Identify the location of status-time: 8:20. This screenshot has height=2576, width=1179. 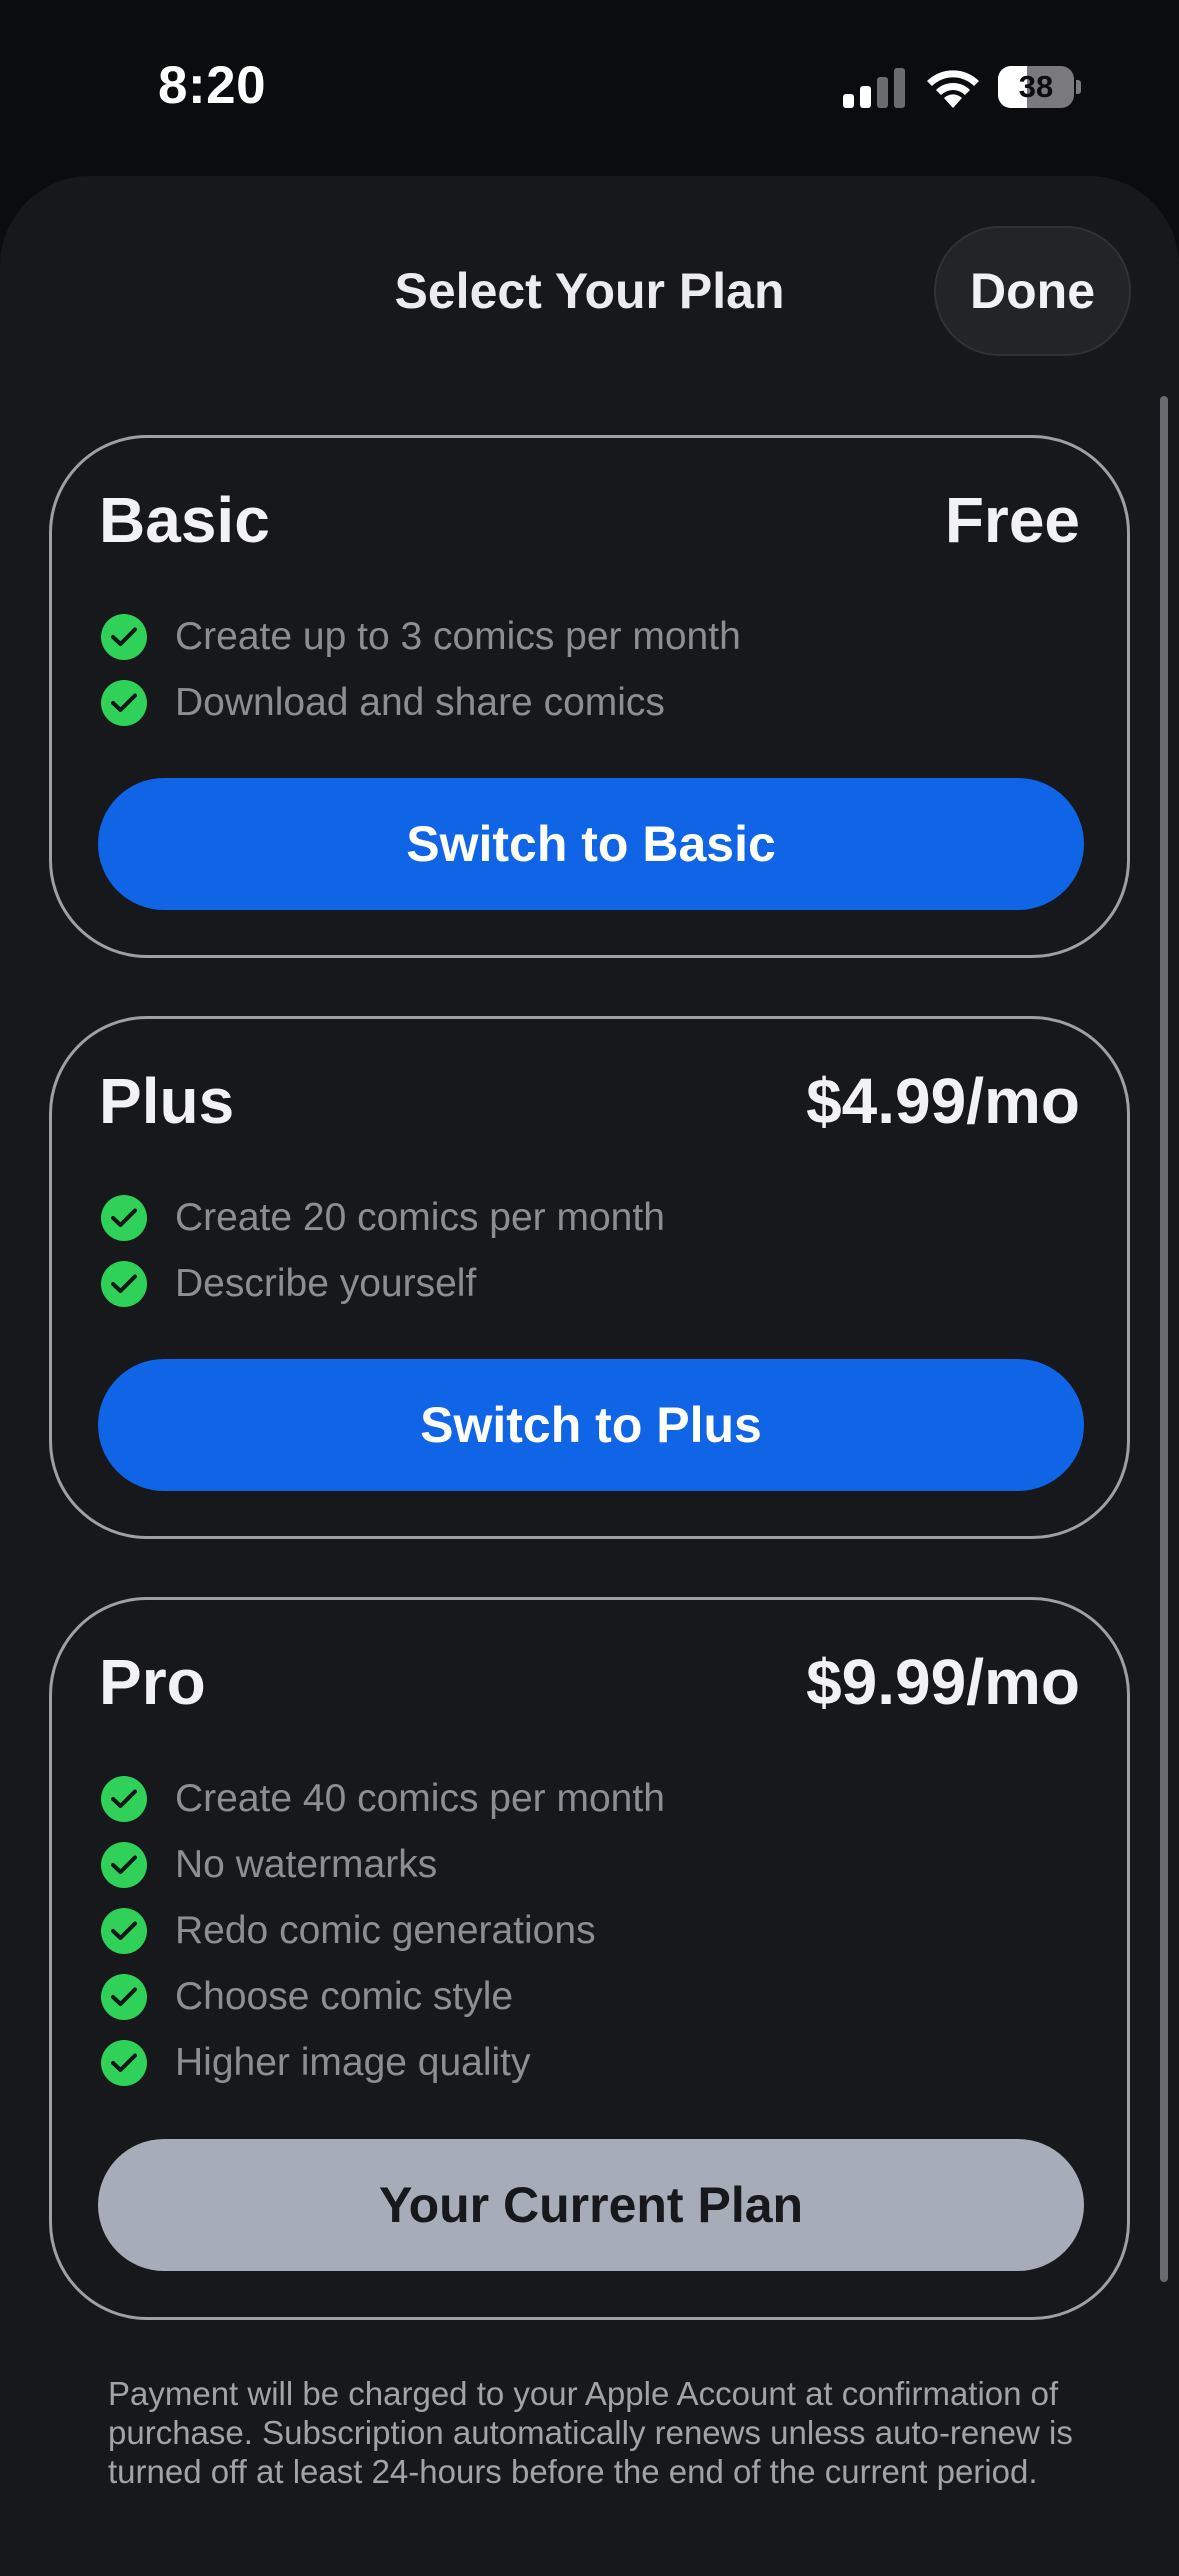
(212, 85).